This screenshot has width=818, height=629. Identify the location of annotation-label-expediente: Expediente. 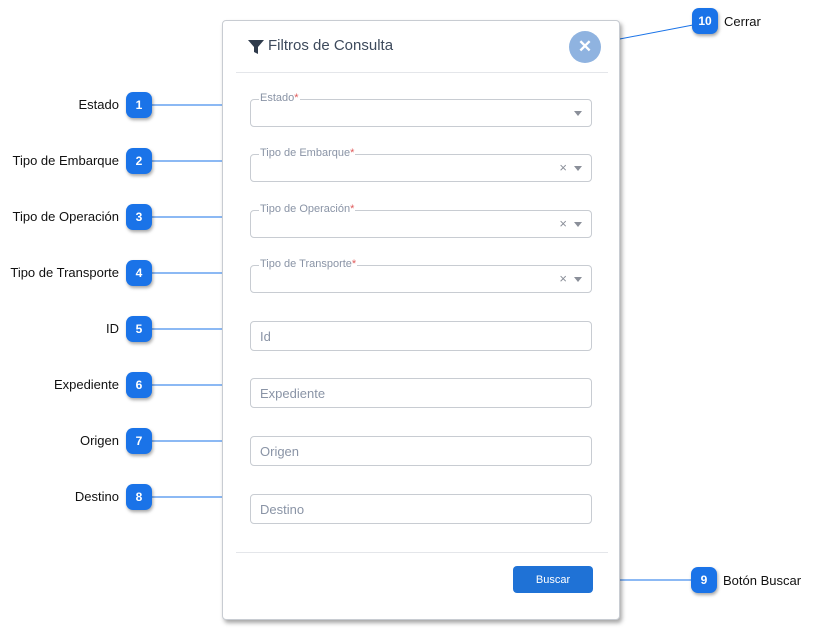
(86, 384).